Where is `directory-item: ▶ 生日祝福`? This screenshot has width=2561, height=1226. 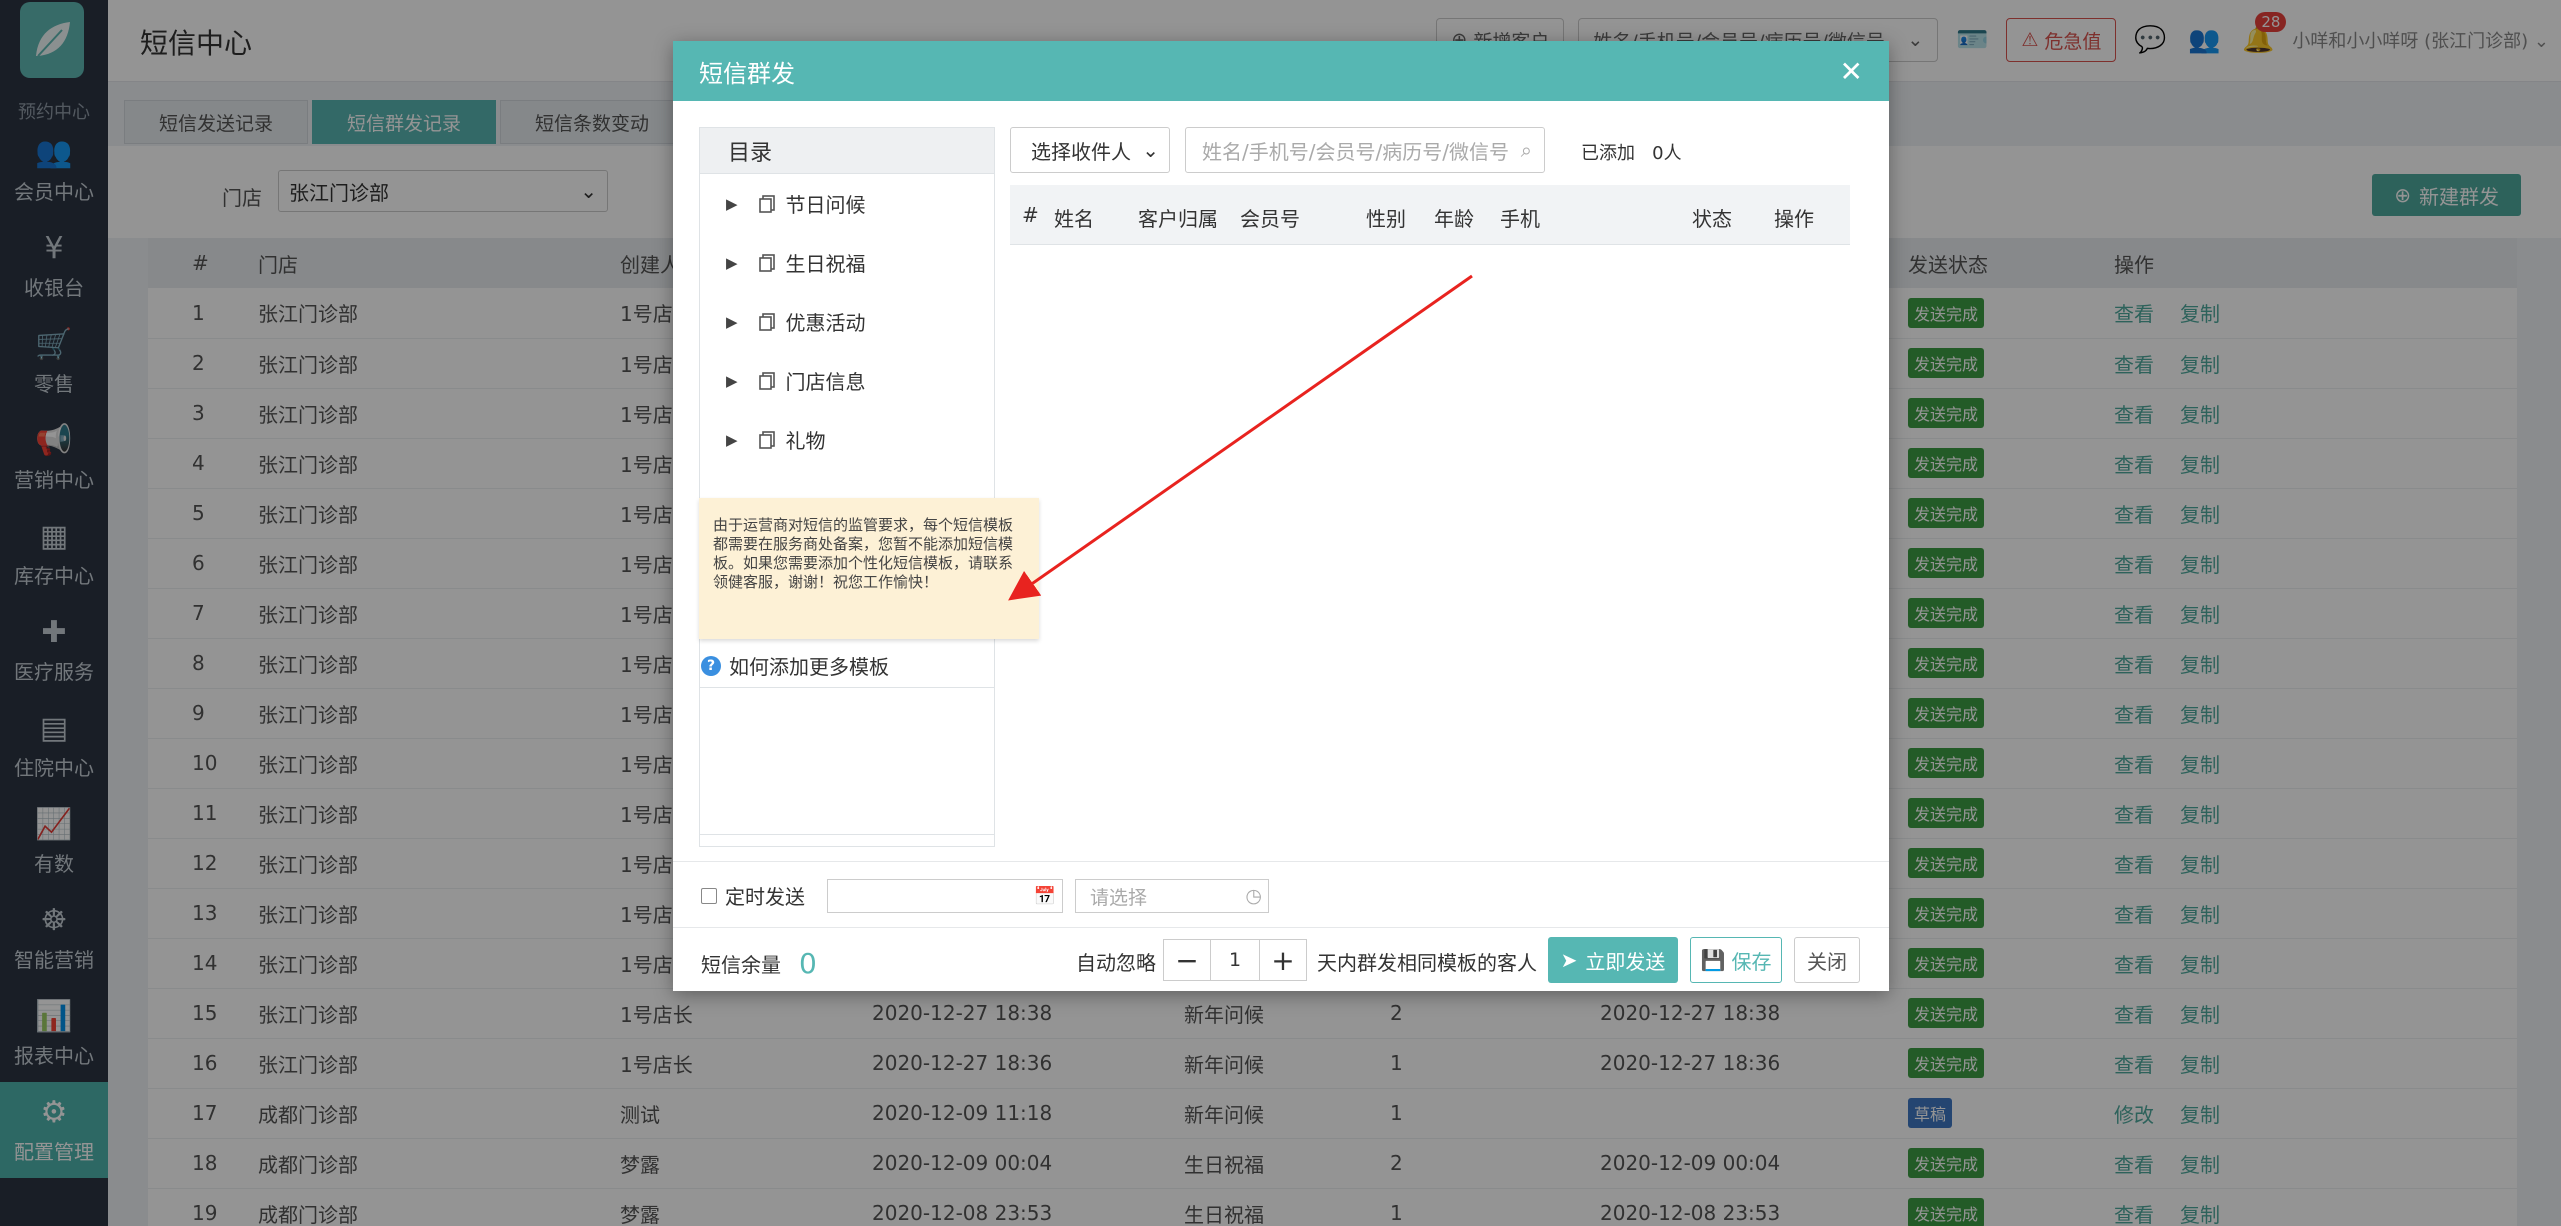
directory-item: ▶ 生日祝福 is located at coordinates (847, 262).